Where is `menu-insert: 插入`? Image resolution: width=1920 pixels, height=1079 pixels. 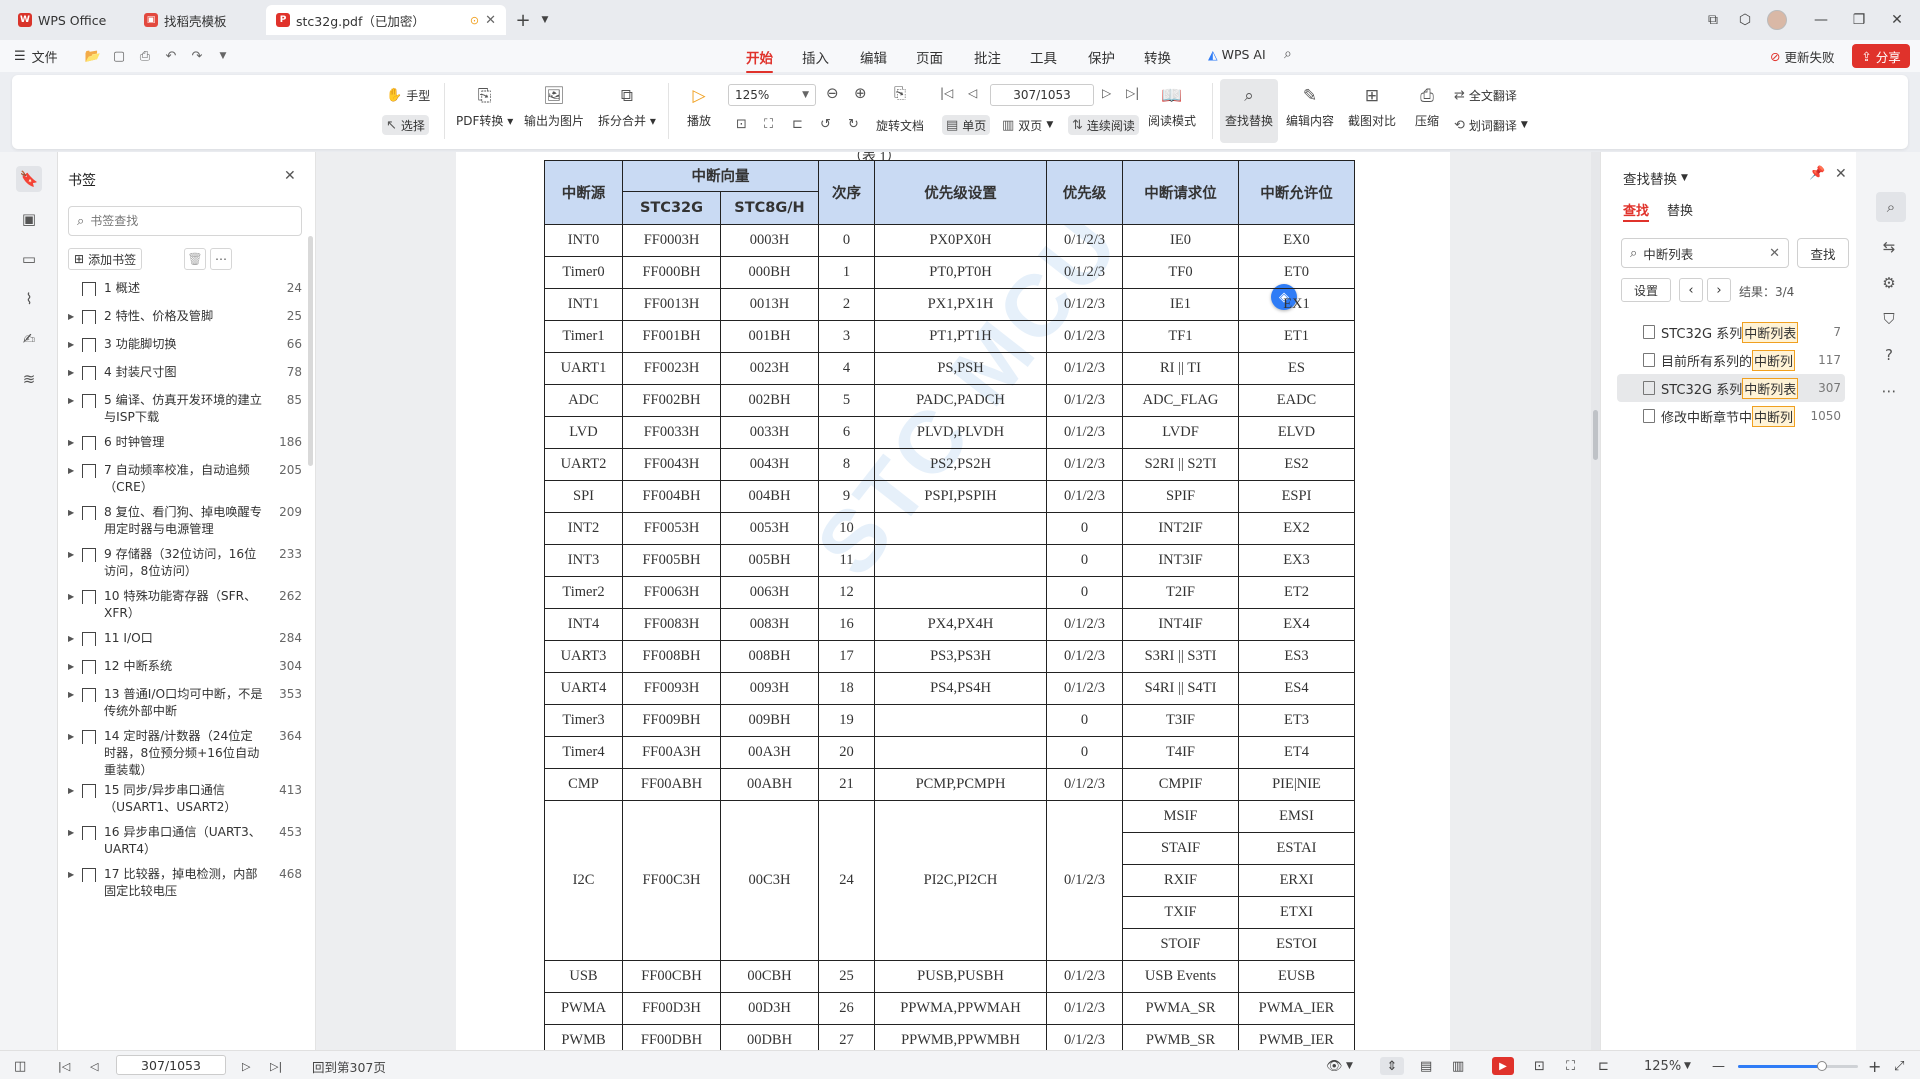 menu-insert: 插入 is located at coordinates (815, 57).